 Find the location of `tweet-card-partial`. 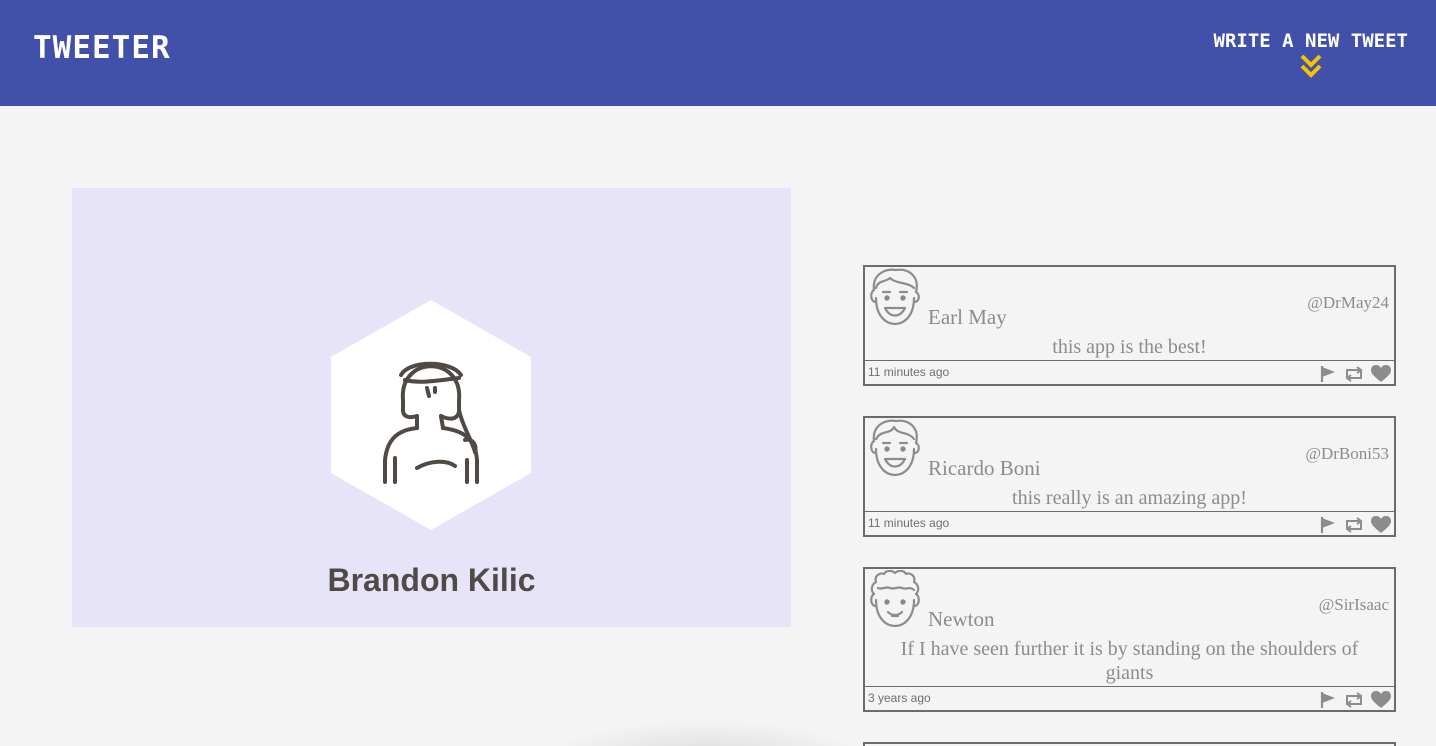

tweet-card-partial is located at coordinates (1129, 744).